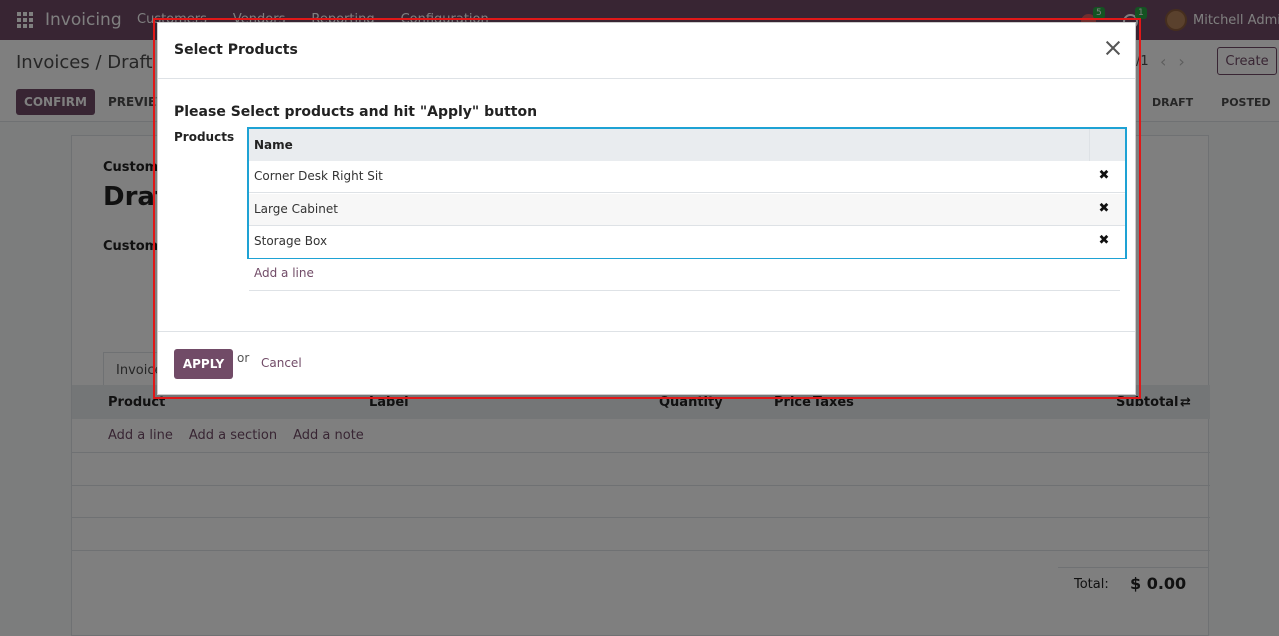  Describe the element at coordinates (204, 137) in the screenshot. I see `products-field-label: Products` at that location.